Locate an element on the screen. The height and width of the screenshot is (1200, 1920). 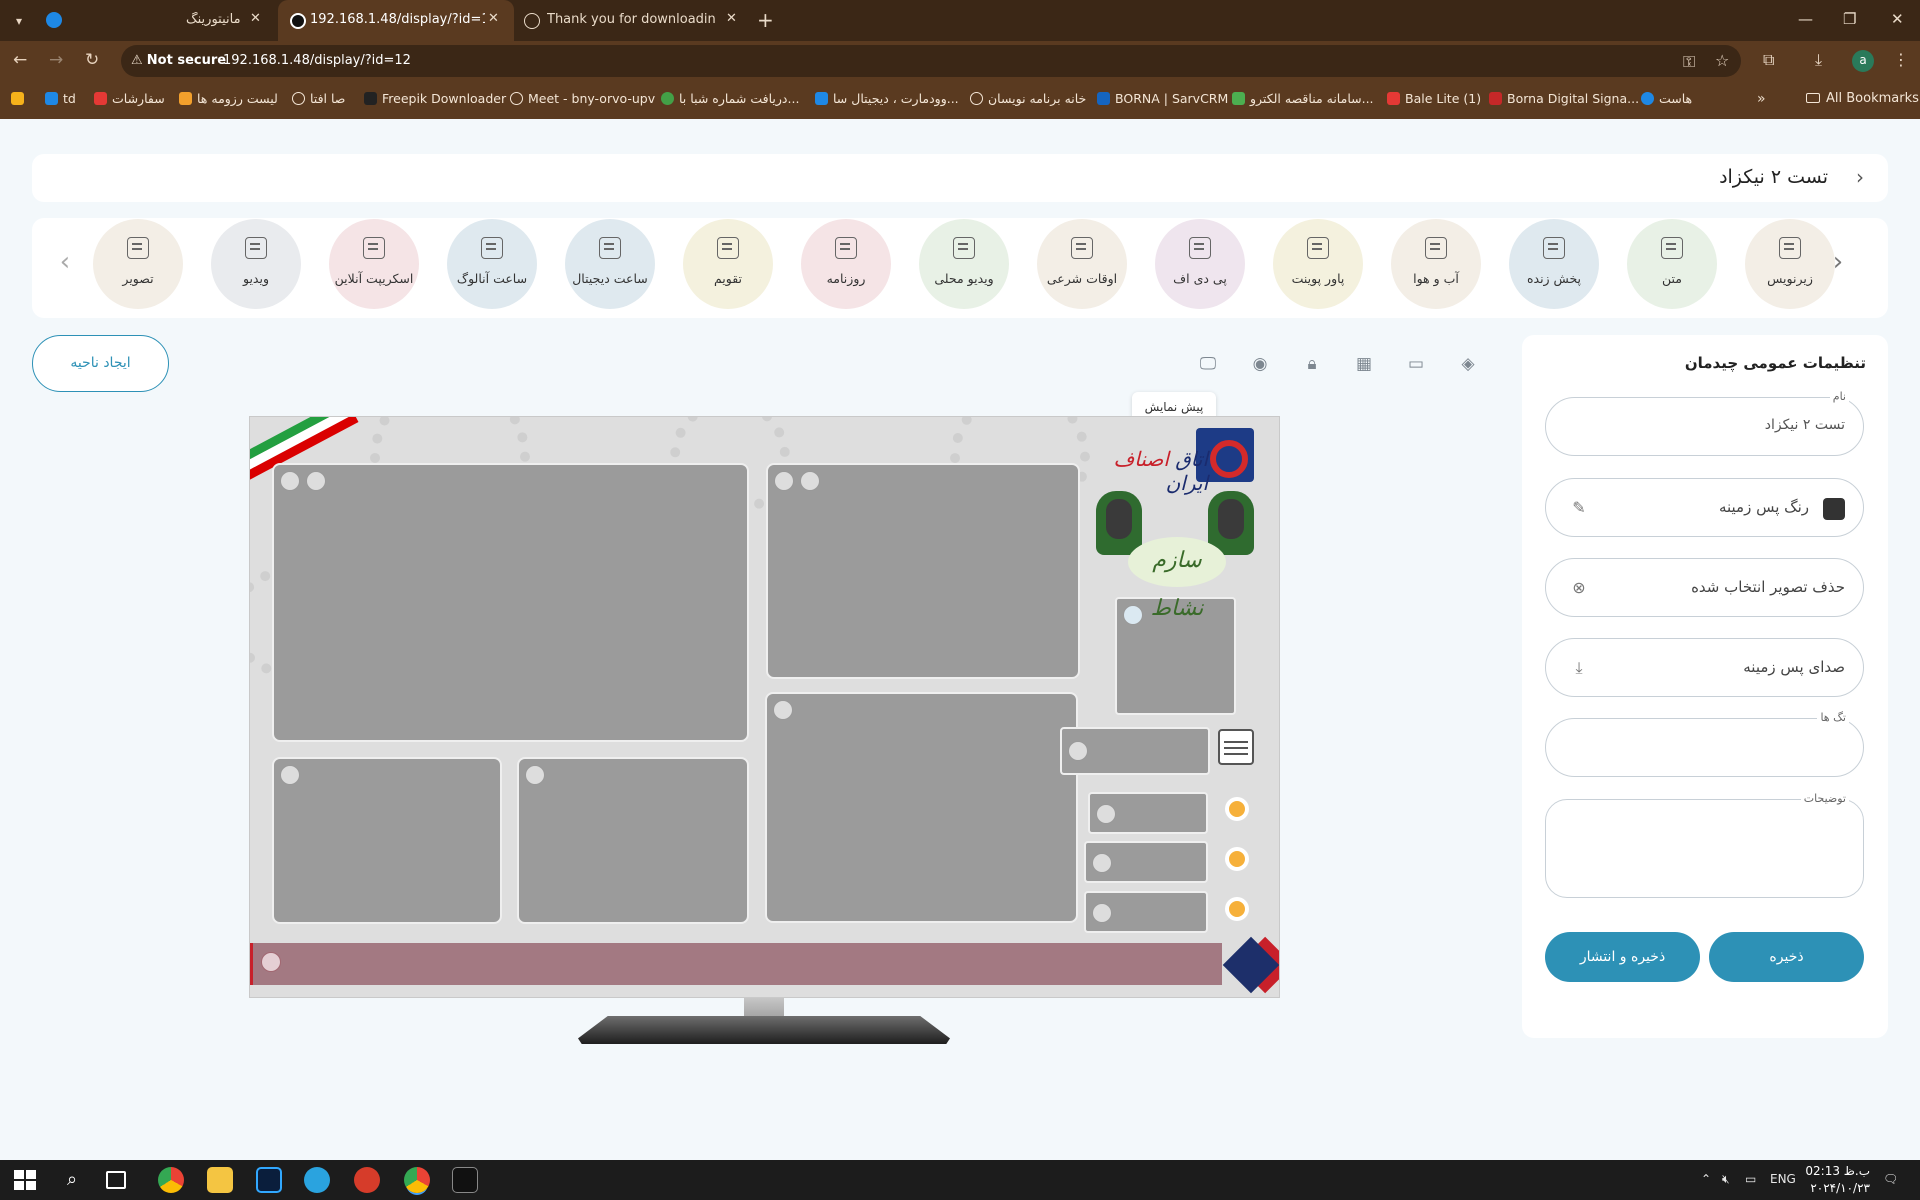
ruler-icon: ▭ is located at coordinates (1416, 364).